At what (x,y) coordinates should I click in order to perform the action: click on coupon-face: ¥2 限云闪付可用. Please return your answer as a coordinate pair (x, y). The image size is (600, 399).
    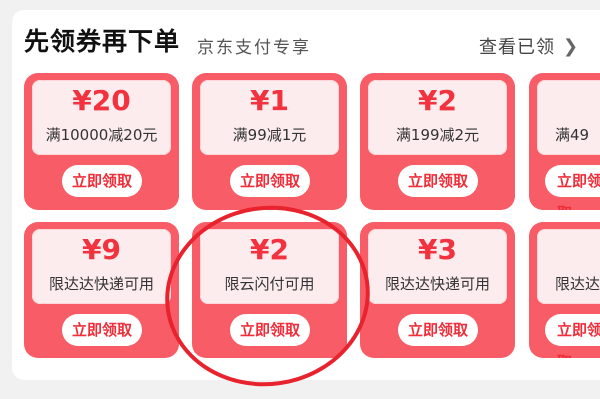
    Looking at the image, I should click on (269, 266).